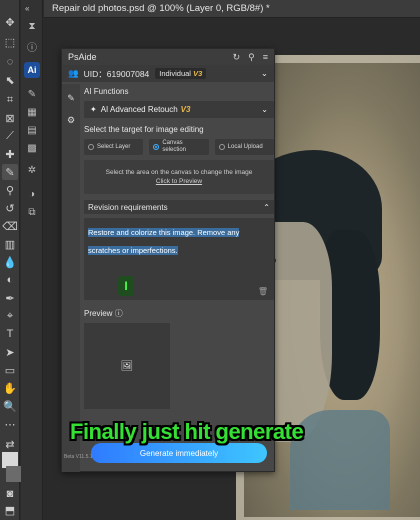 Image resolution: width=420 pixels, height=520 pixels. I want to click on version-text: Beta V11.5.1, so click(78, 457).